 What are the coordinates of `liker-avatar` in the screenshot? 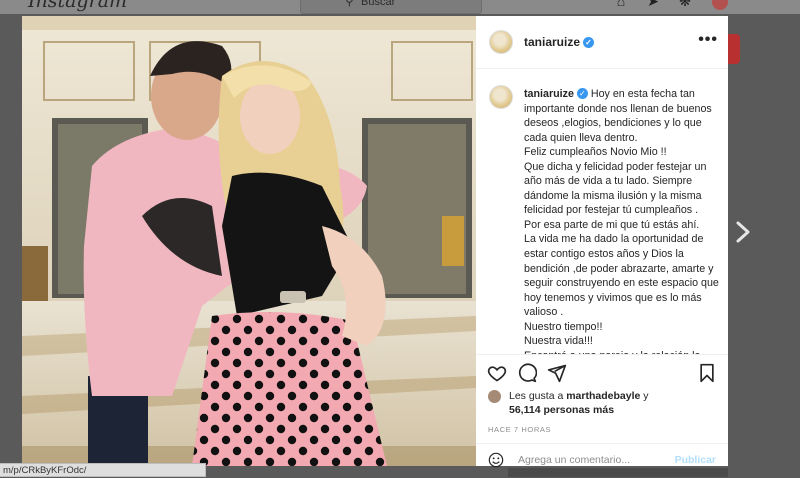 It's located at (494, 396).